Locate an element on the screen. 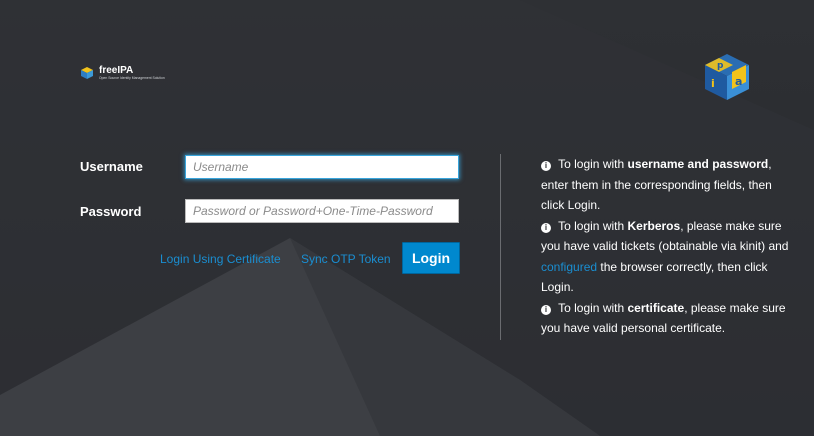 The width and height of the screenshot is (814, 436). brand-tagline: Open Source Identity Management Solution is located at coordinates (132, 78).